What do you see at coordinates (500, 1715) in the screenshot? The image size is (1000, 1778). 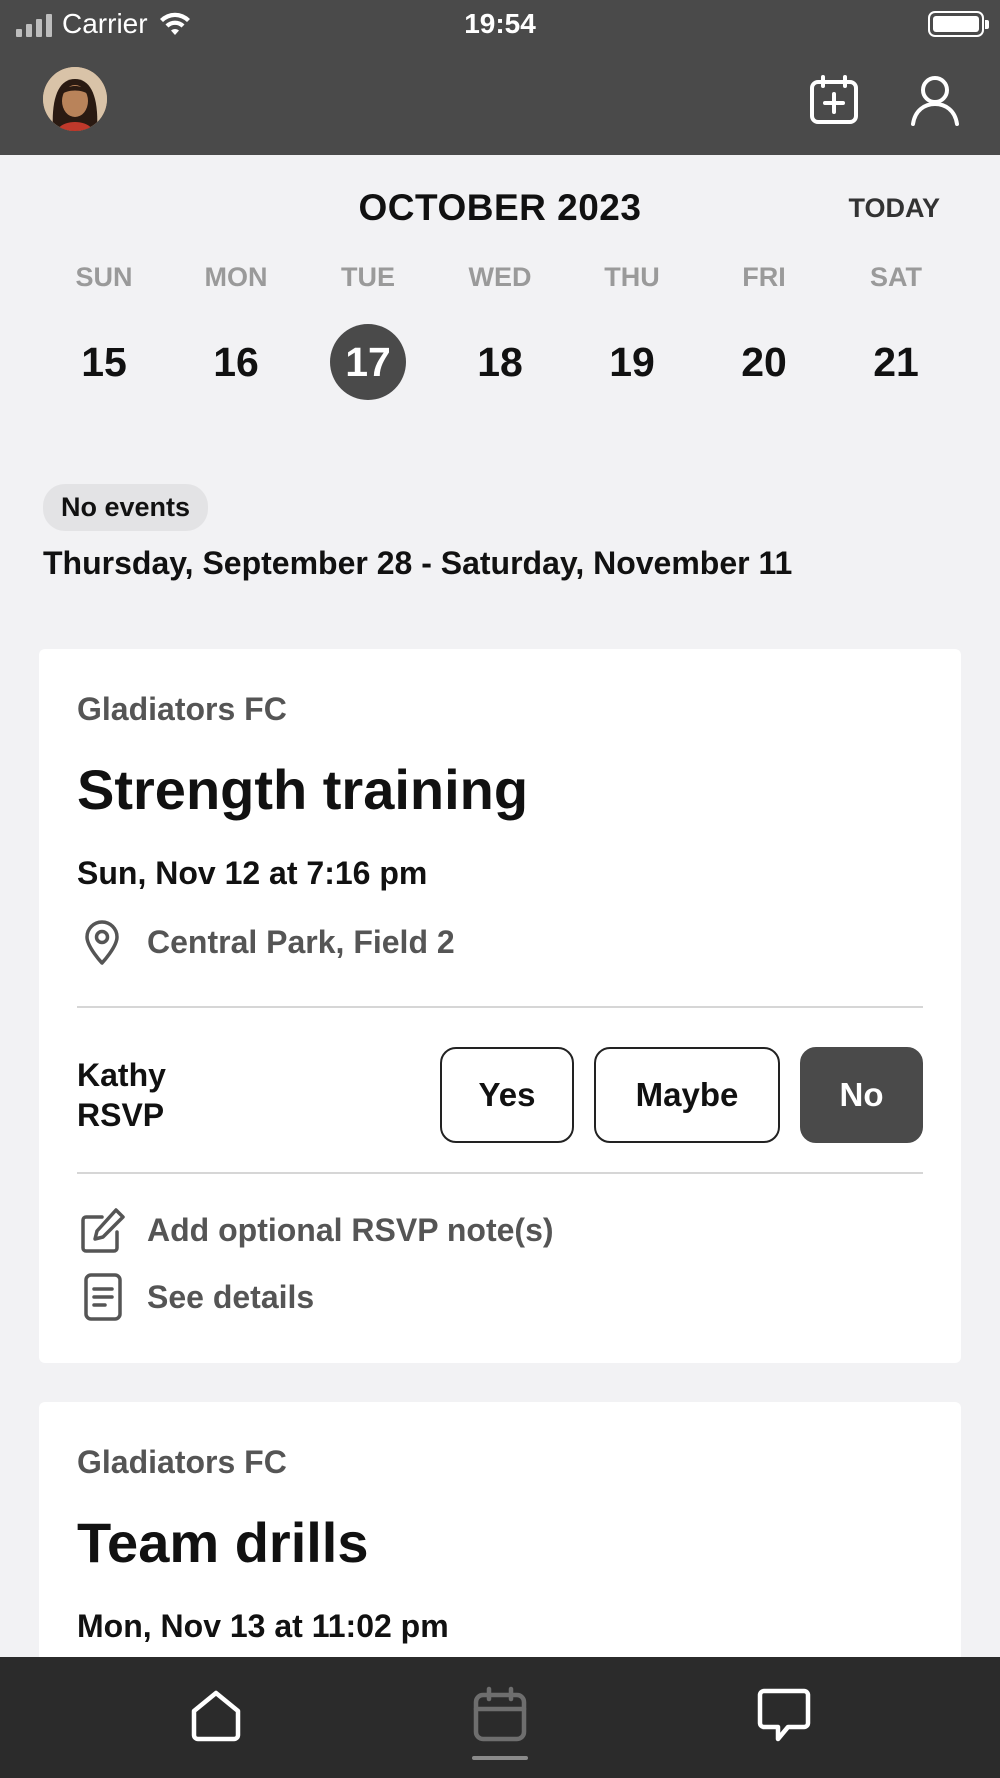 I see `calendar-icon` at bounding box center [500, 1715].